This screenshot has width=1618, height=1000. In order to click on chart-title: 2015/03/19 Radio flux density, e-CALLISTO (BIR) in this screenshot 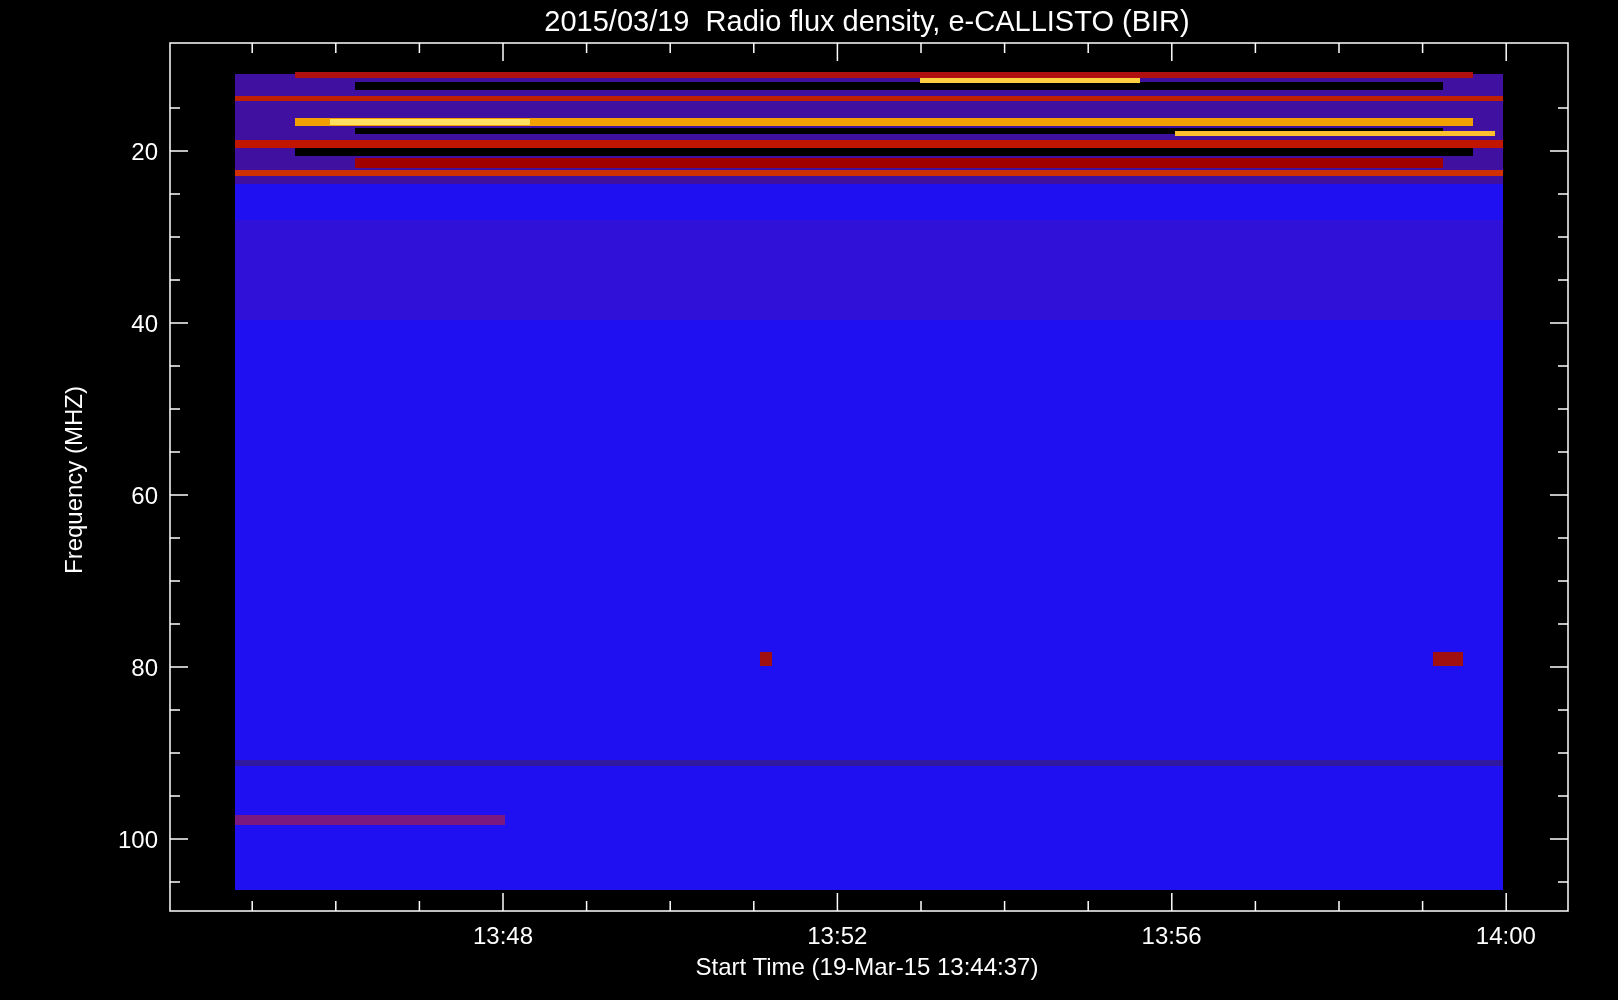, I will do `click(867, 21)`.